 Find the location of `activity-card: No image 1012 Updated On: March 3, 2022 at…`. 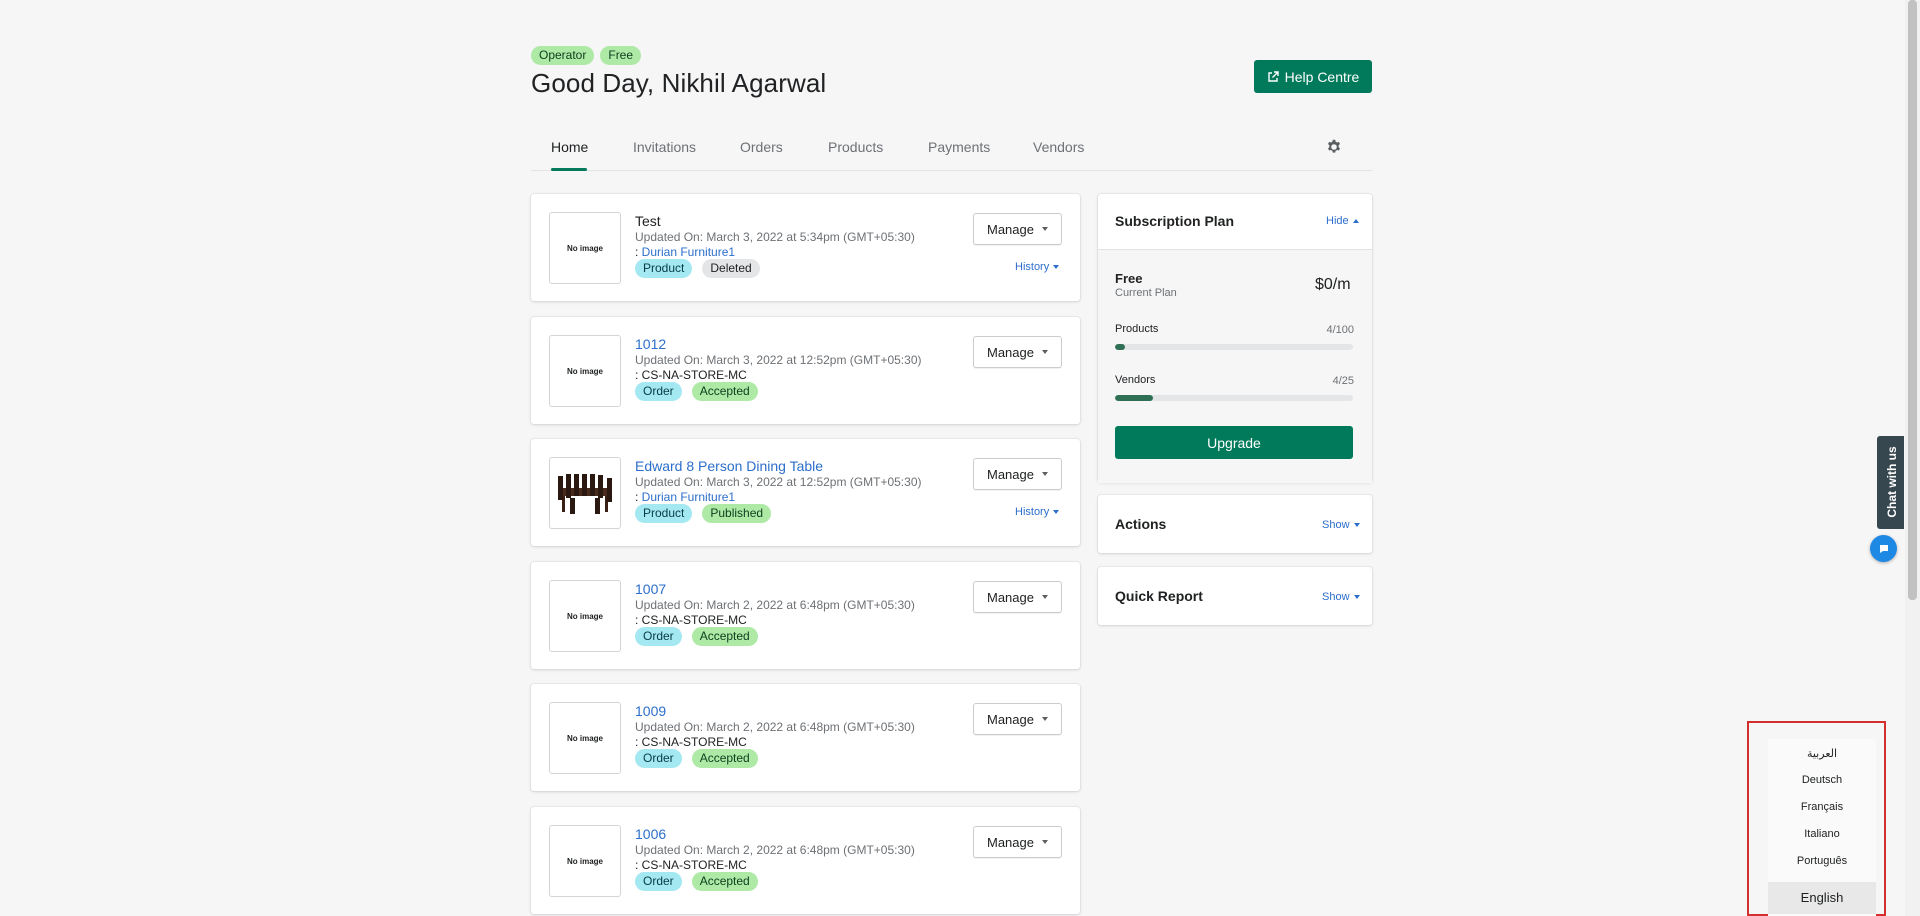

activity-card: No image 1012 Updated On: March 3, 2022 at… is located at coordinates (805, 370).